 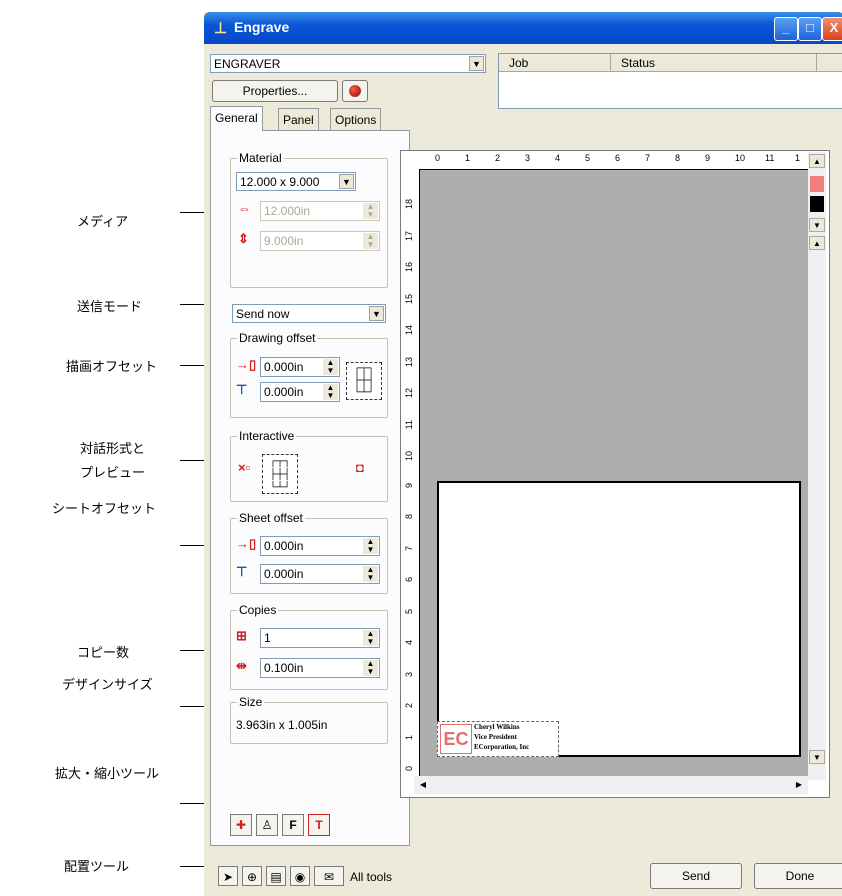 I want to click on scroll-up-arrow-icon: ▲, so click(x=817, y=243).